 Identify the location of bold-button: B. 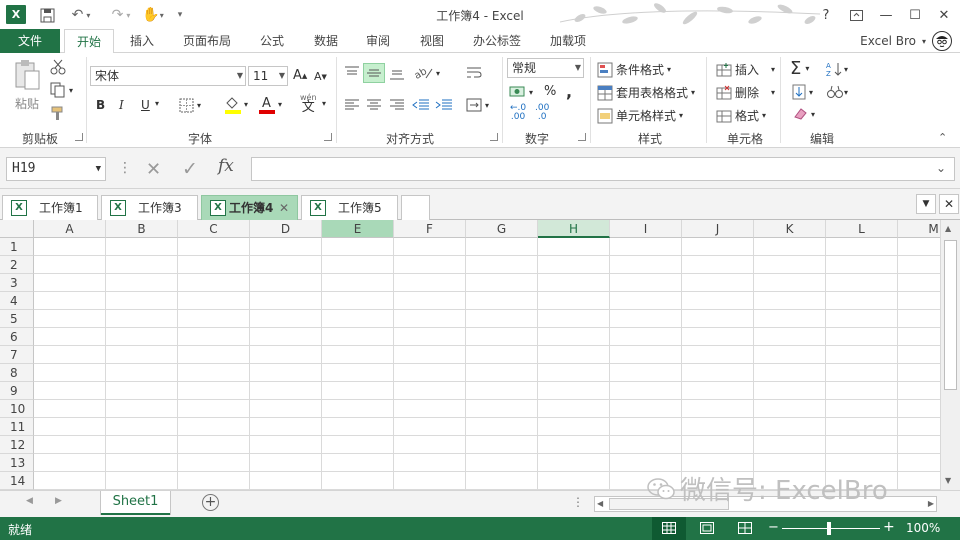
(100, 105).